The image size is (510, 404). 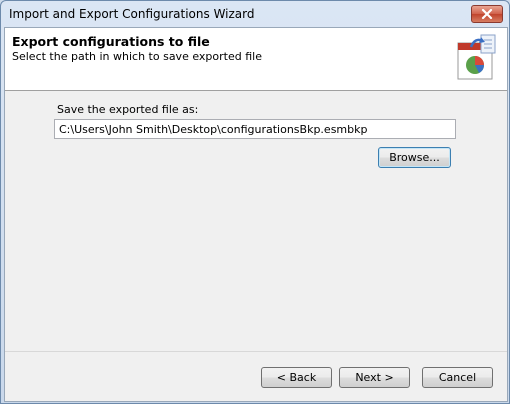 What do you see at coordinates (476, 57) in the screenshot?
I see `export-config-icon` at bounding box center [476, 57].